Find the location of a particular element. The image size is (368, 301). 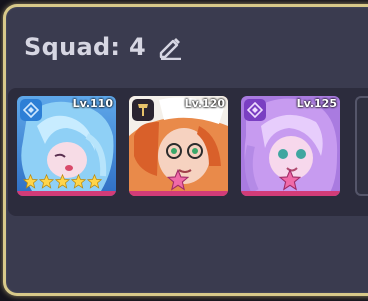

pencil-icon is located at coordinates (170, 49).